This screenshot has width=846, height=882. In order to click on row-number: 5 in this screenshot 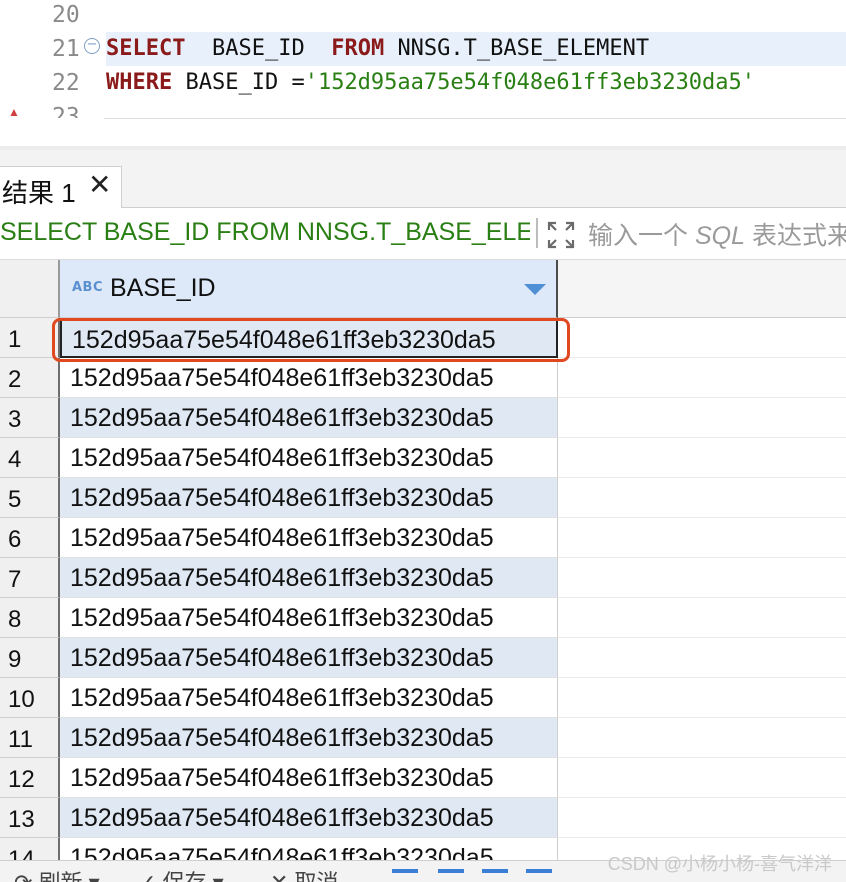, I will do `click(30, 498)`.